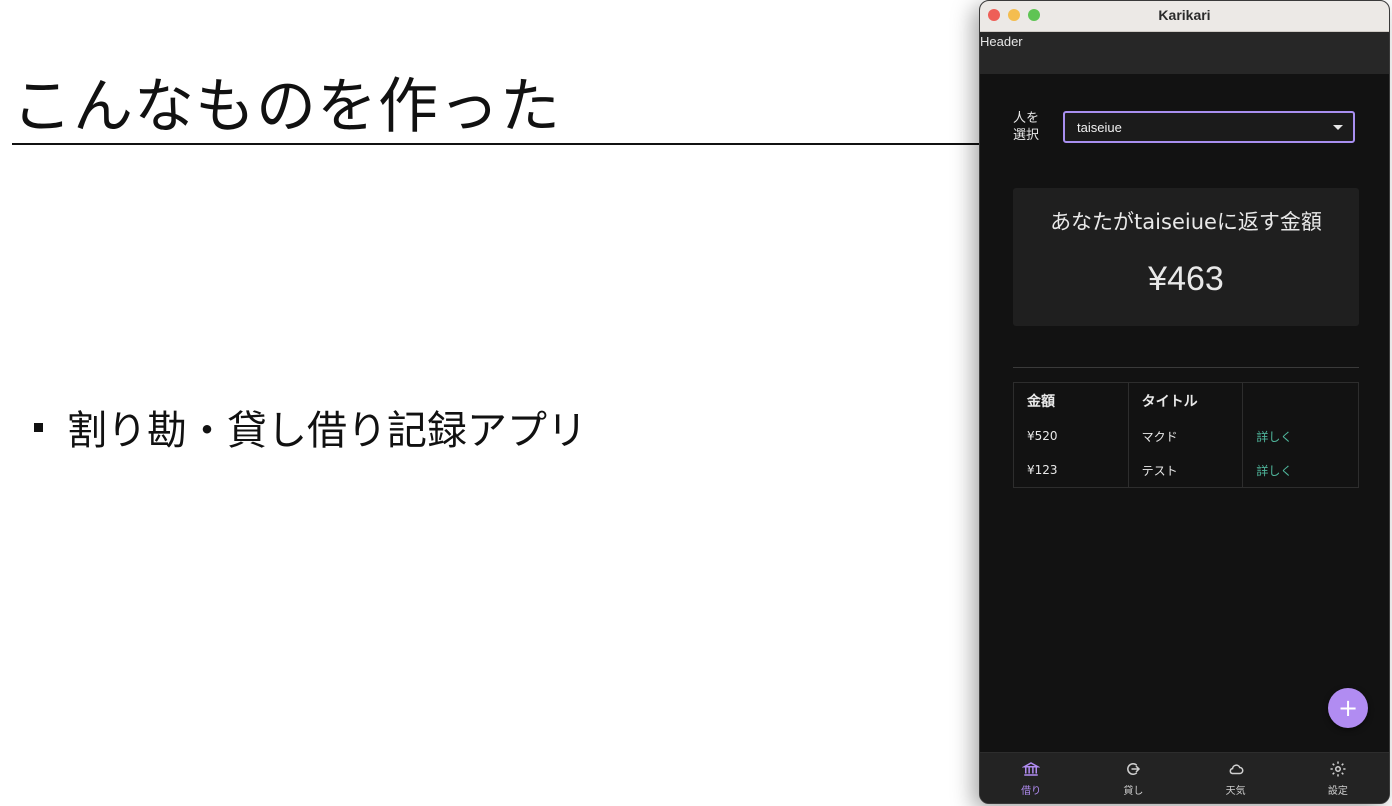 This screenshot has width=1392, height=806. Describe the element at coordinates (1300, 401) in the screenshot. I see `column-header-action` at that location.